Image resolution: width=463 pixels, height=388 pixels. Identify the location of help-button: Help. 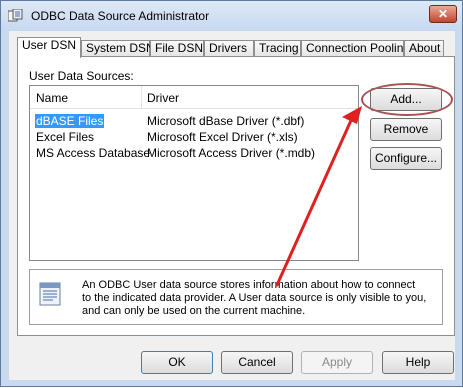
(418, 362).